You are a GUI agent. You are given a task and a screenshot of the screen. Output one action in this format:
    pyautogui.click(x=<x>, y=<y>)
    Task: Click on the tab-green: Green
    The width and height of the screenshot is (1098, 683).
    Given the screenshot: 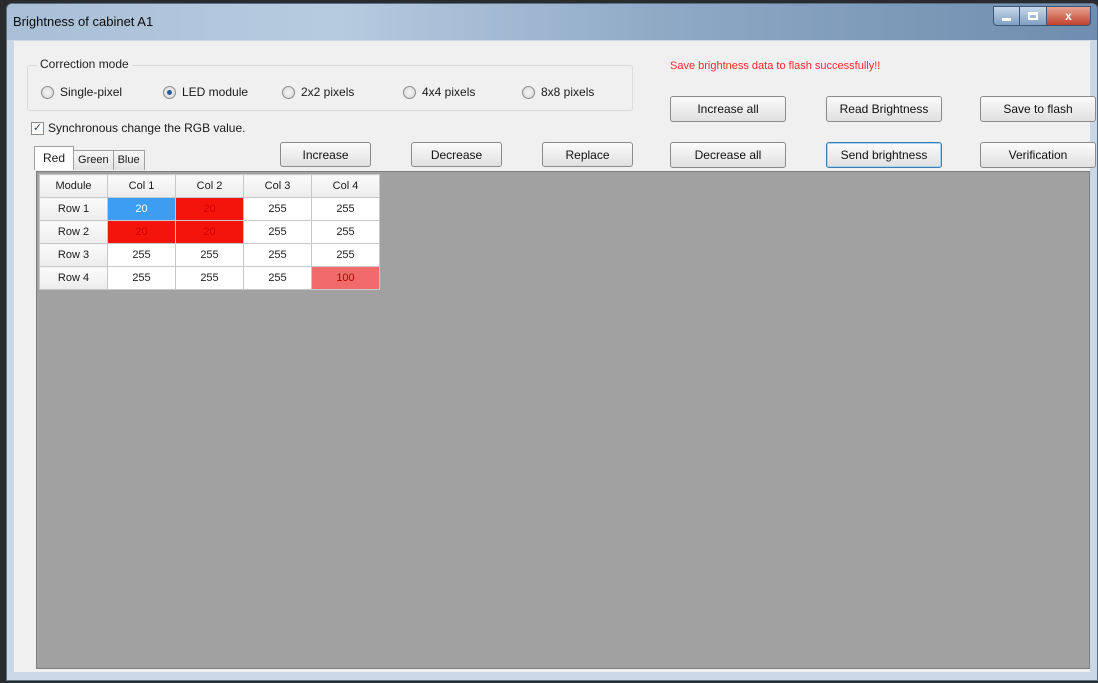 What is the action you would take?
    pyautogui.click(x=93, y=160)
    